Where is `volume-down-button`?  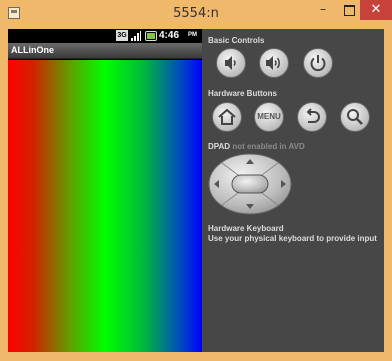
volume-down-button is located at coordinates (231, 63).